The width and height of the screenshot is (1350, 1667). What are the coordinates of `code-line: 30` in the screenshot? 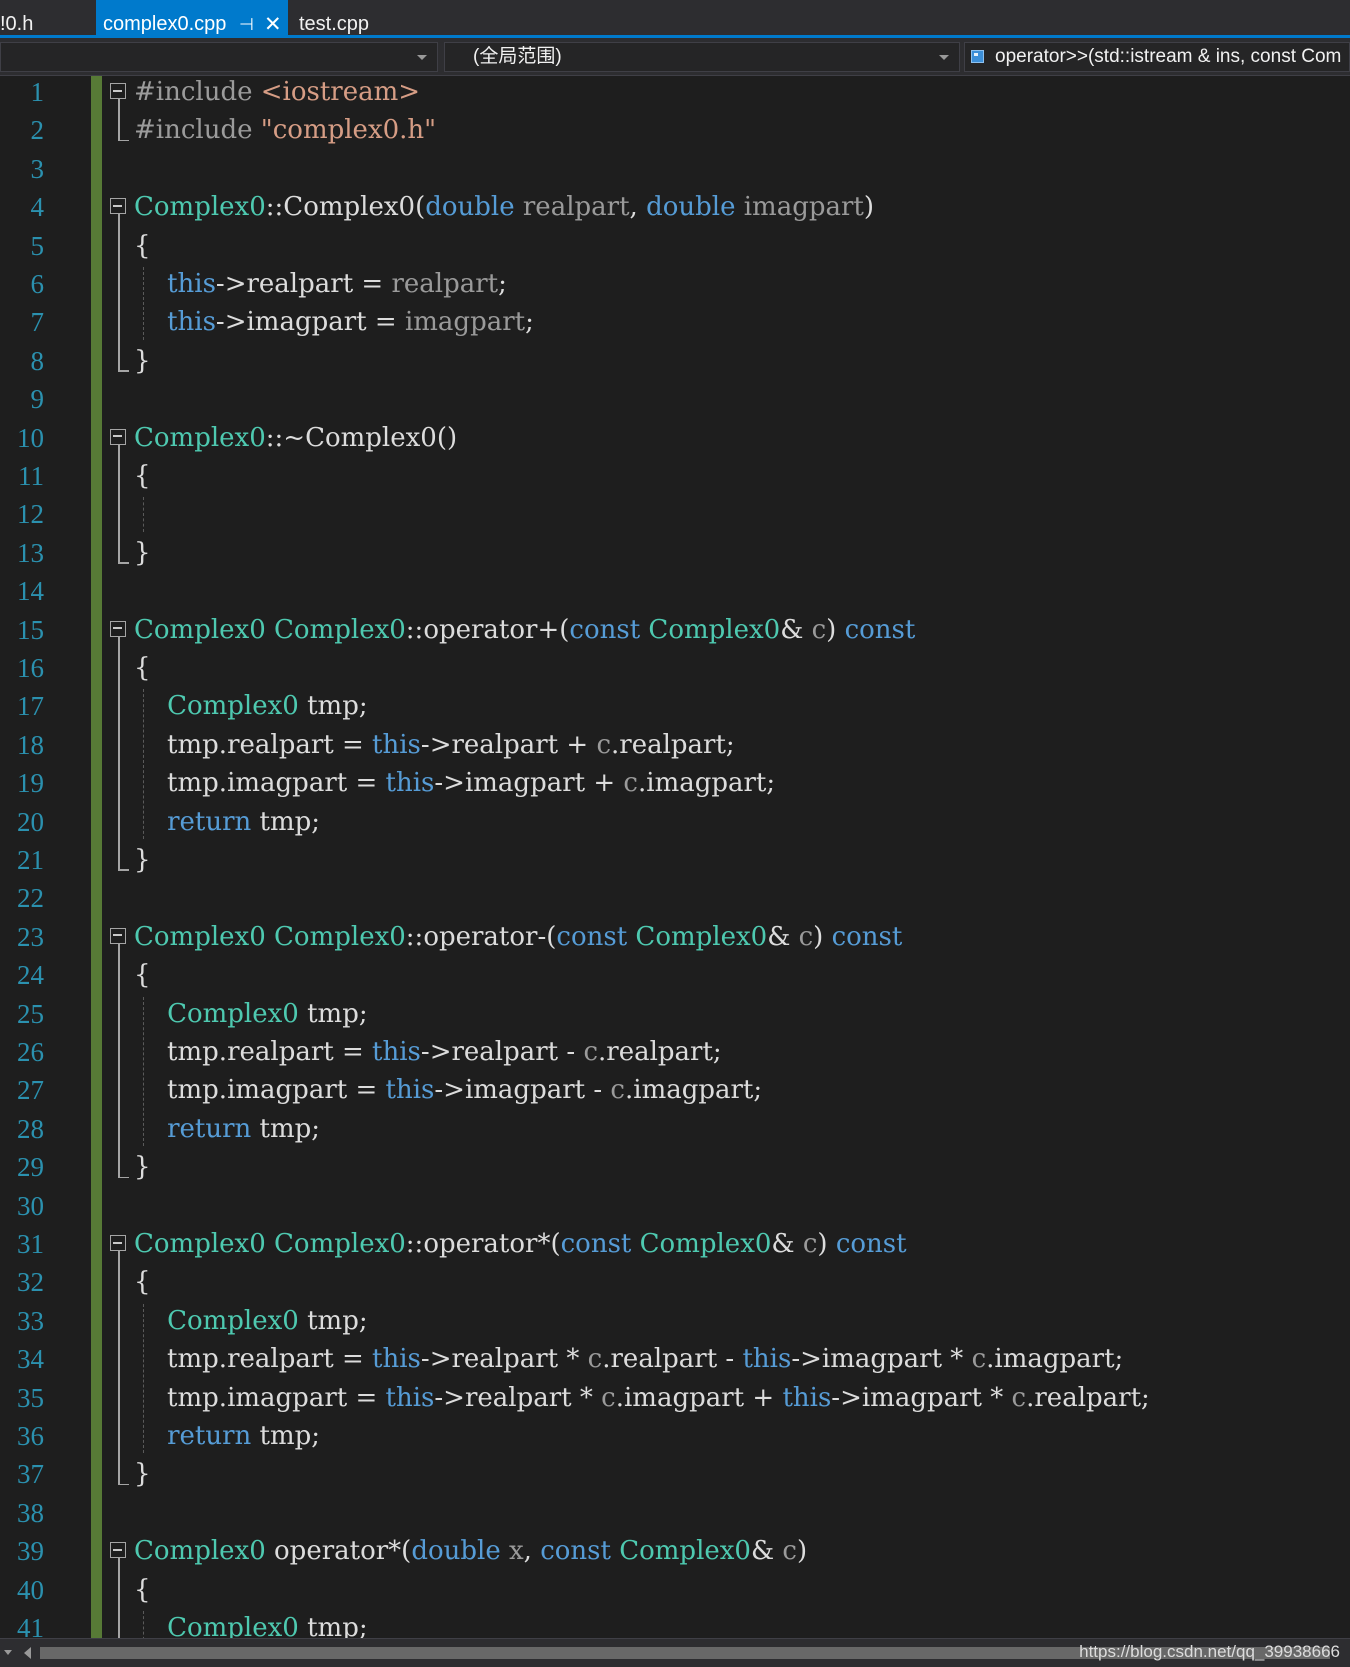 It's located at (675, 1206).